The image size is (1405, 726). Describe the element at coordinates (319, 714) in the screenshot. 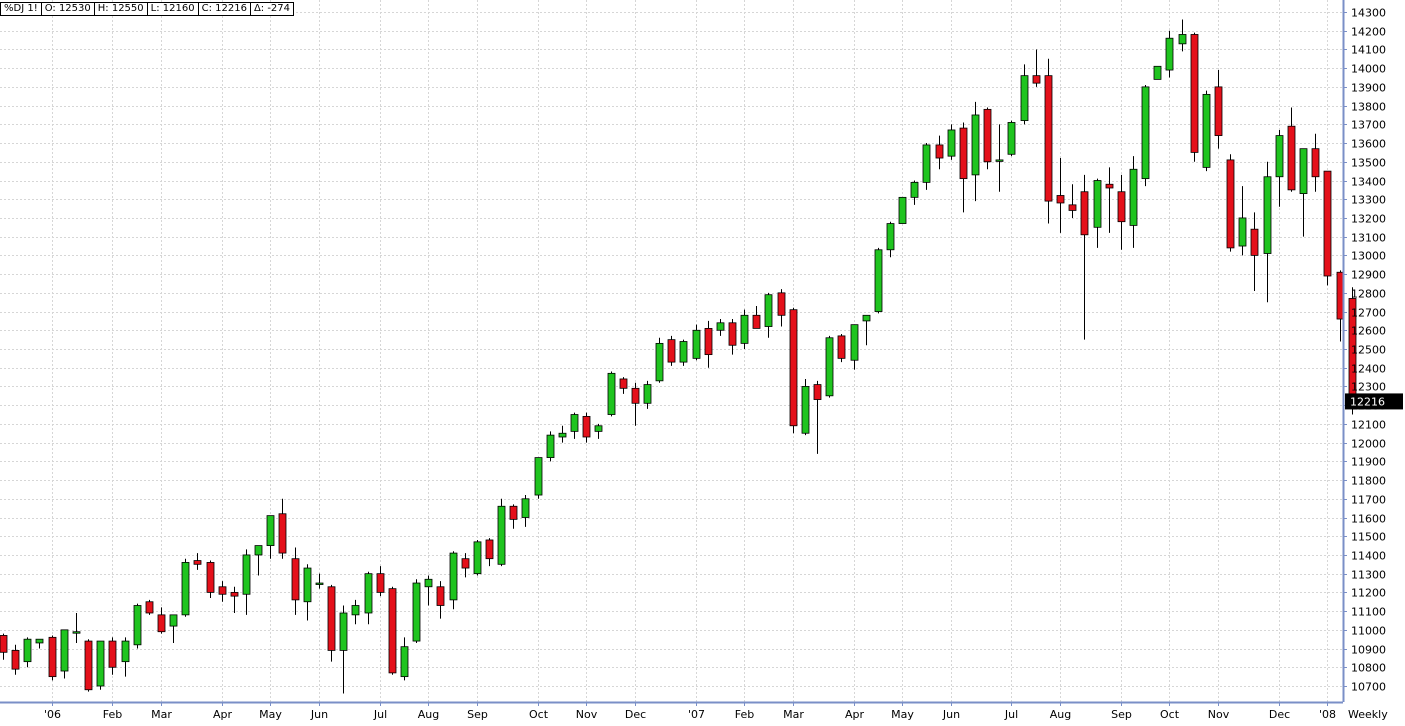

I see `x-tick-label: Jun` at that location.